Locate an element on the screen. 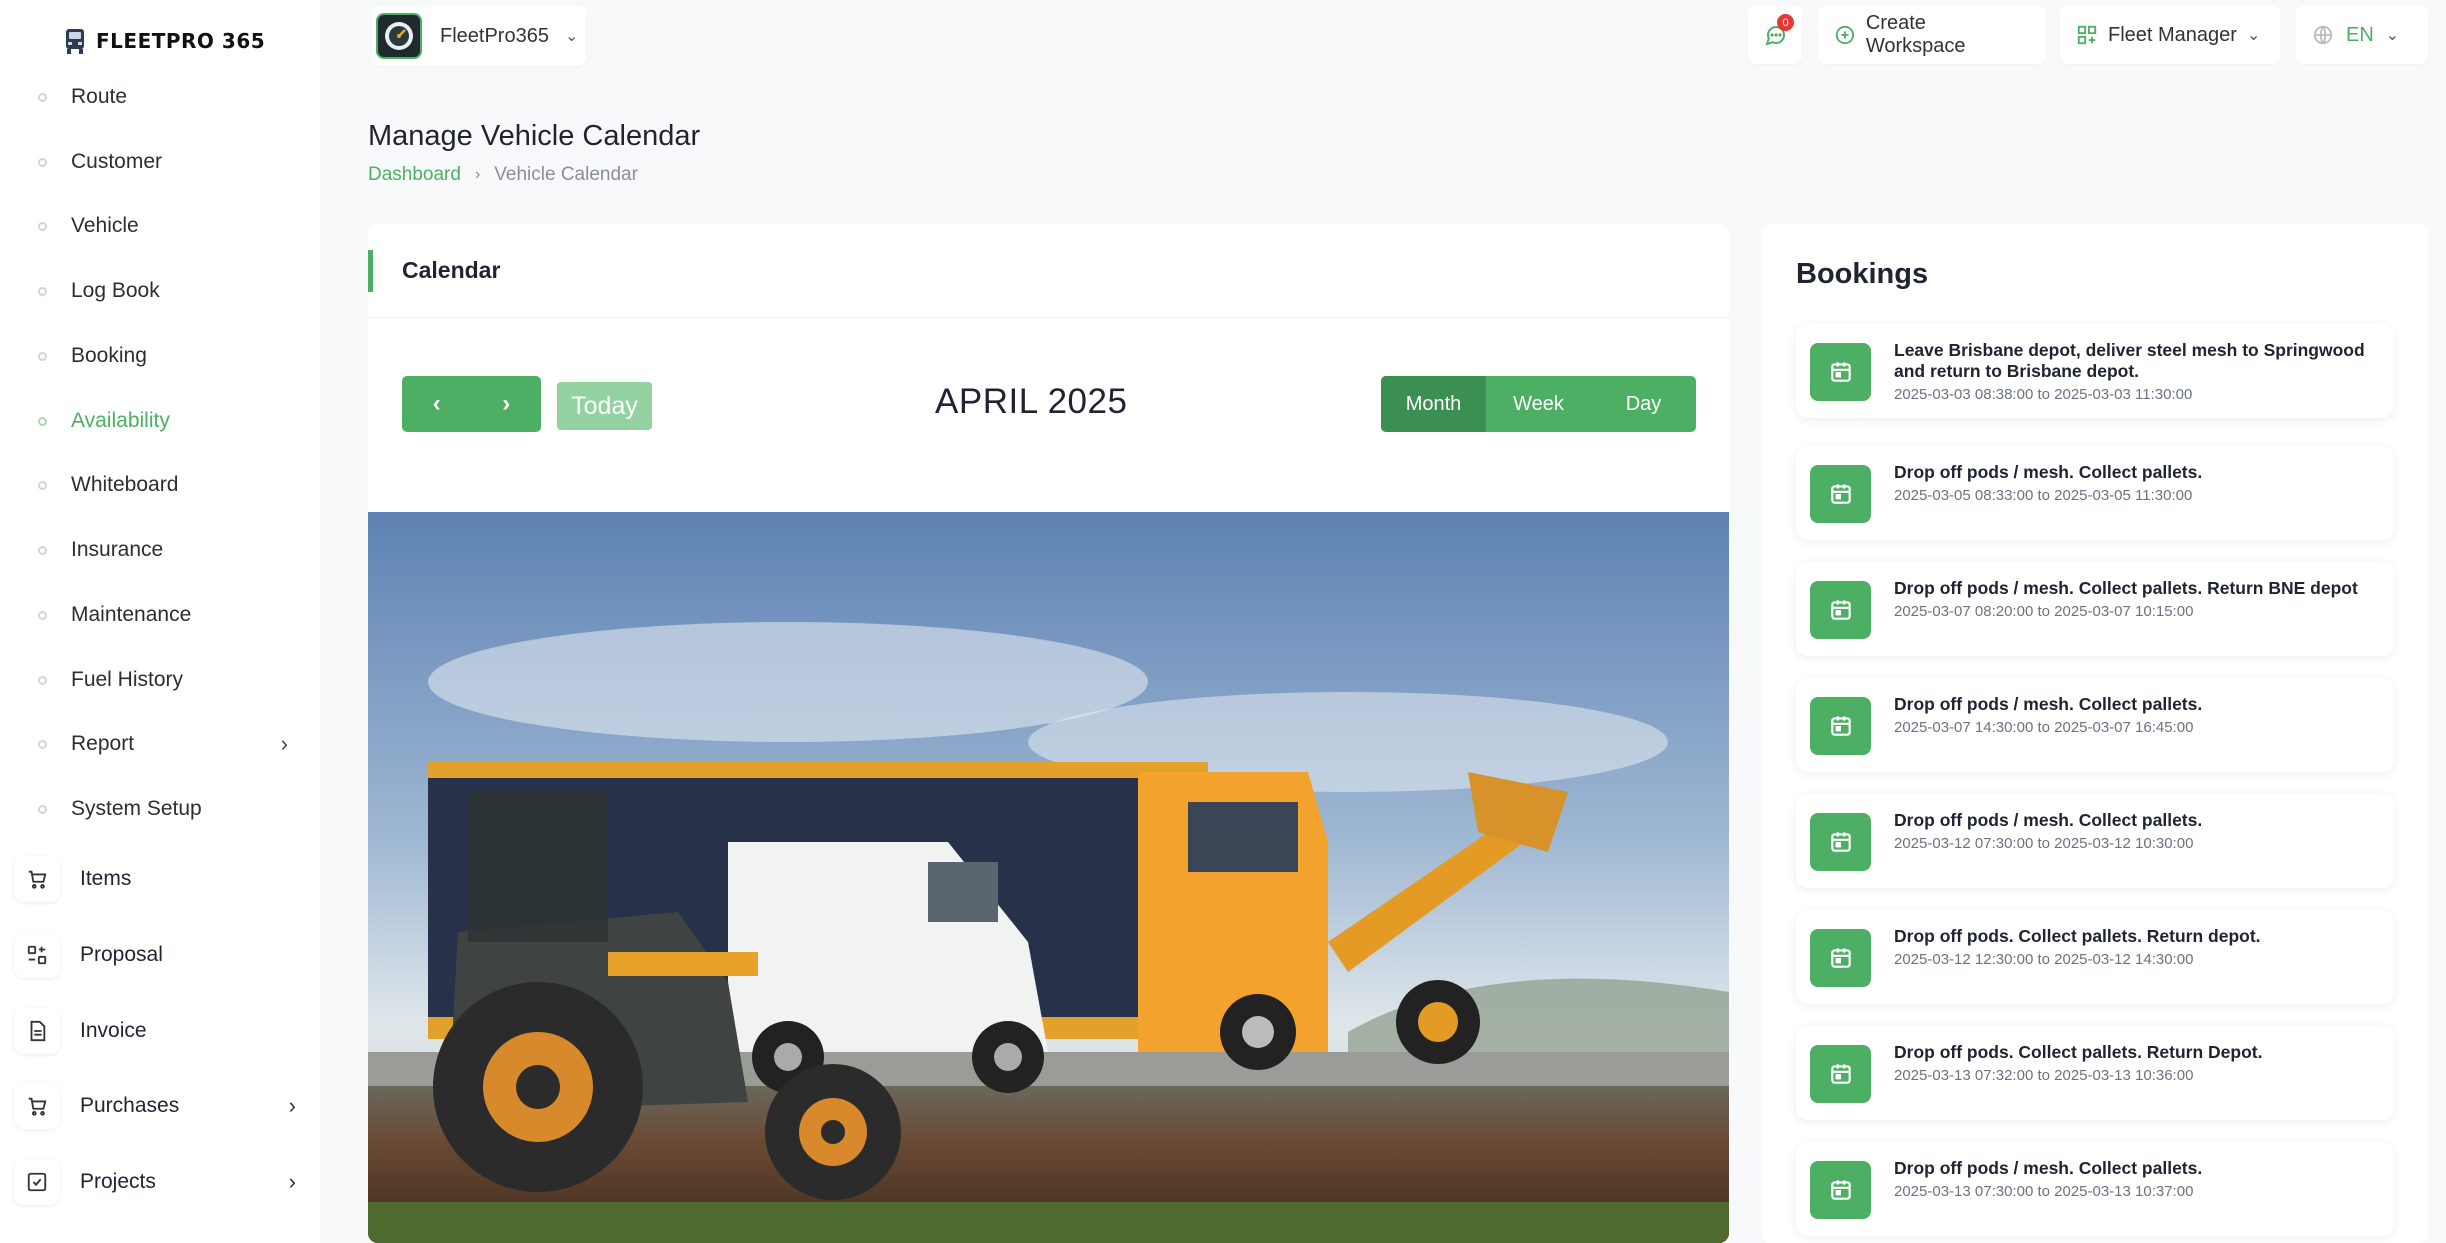 The width and height of the screenshot is (2446, 1243). proposal-icon is located at coordinates (37, 955).